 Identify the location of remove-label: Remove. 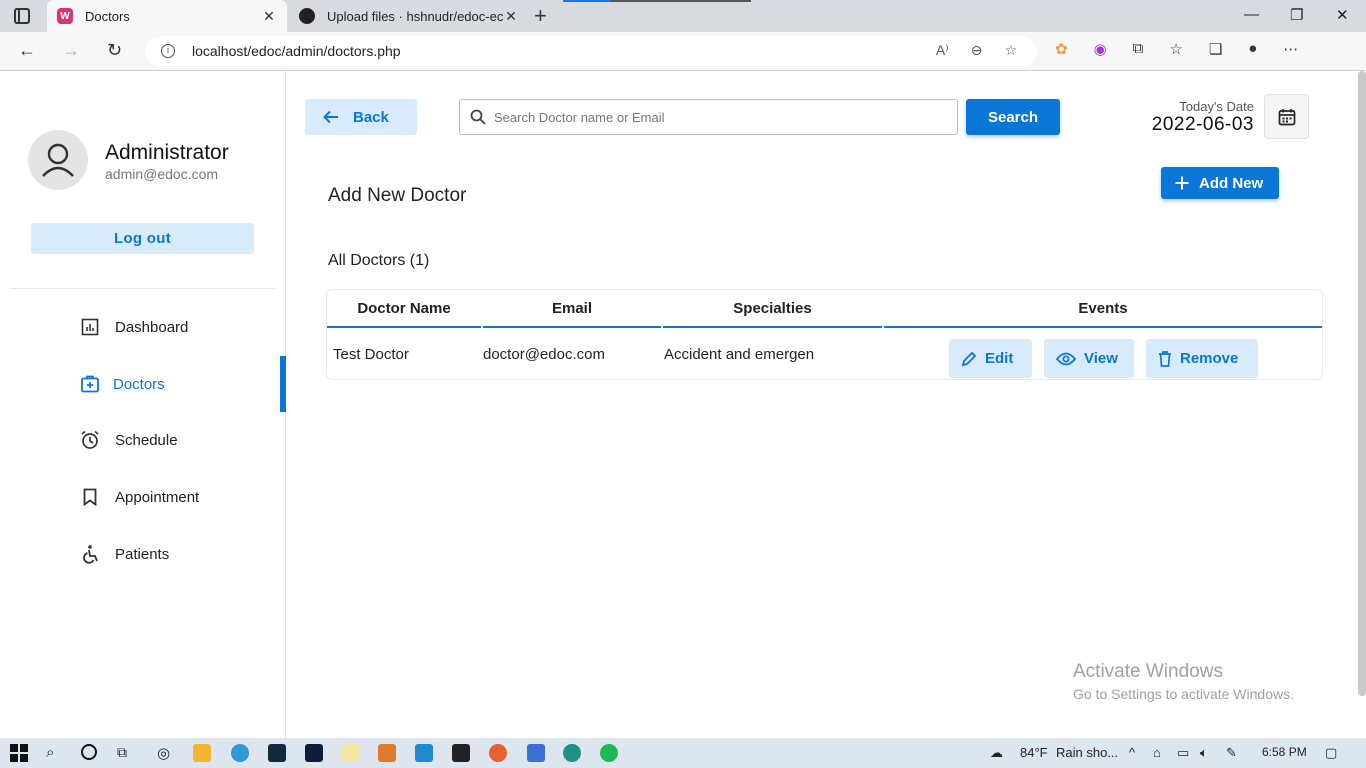
(1209, 358).